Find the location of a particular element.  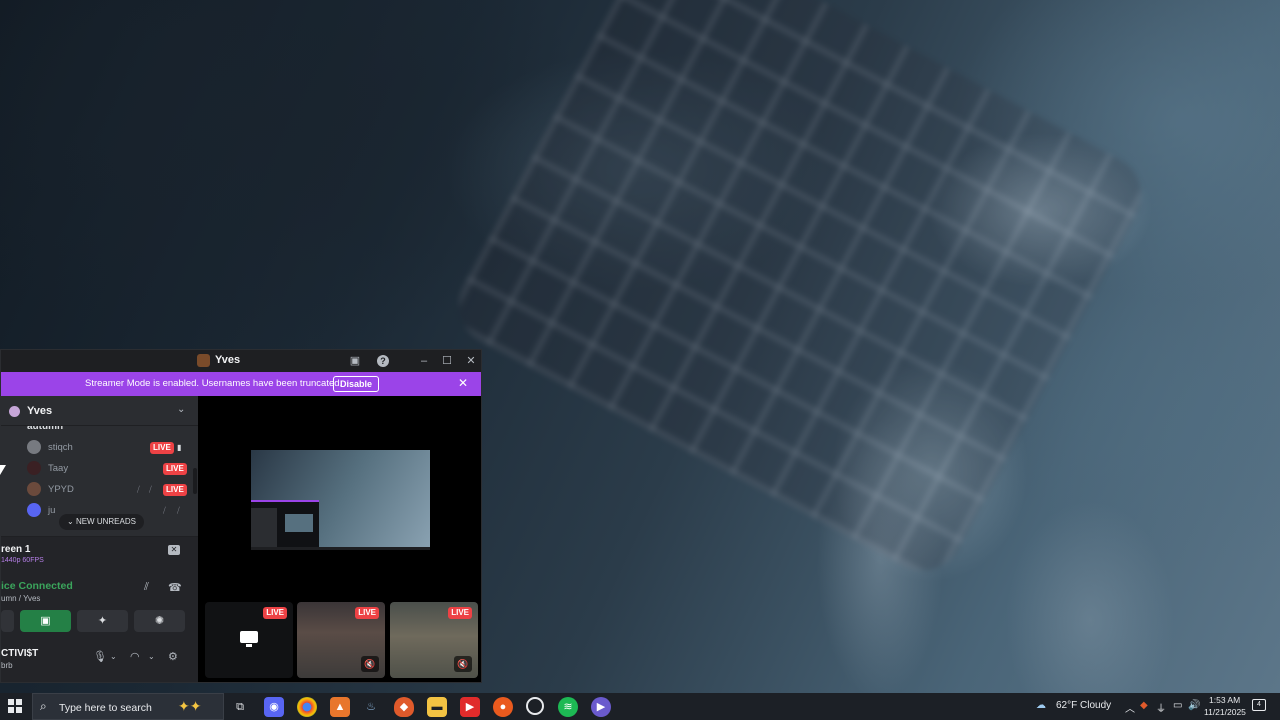

brave-icon: ◆ is located at coordinates (404, 707).